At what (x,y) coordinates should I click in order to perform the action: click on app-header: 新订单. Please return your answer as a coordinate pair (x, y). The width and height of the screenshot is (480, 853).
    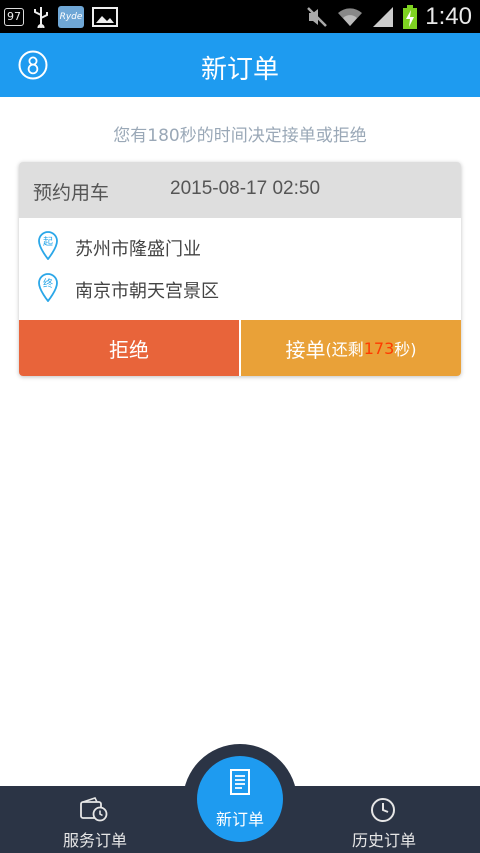
    Looking at the image, I should click on (240, 65).